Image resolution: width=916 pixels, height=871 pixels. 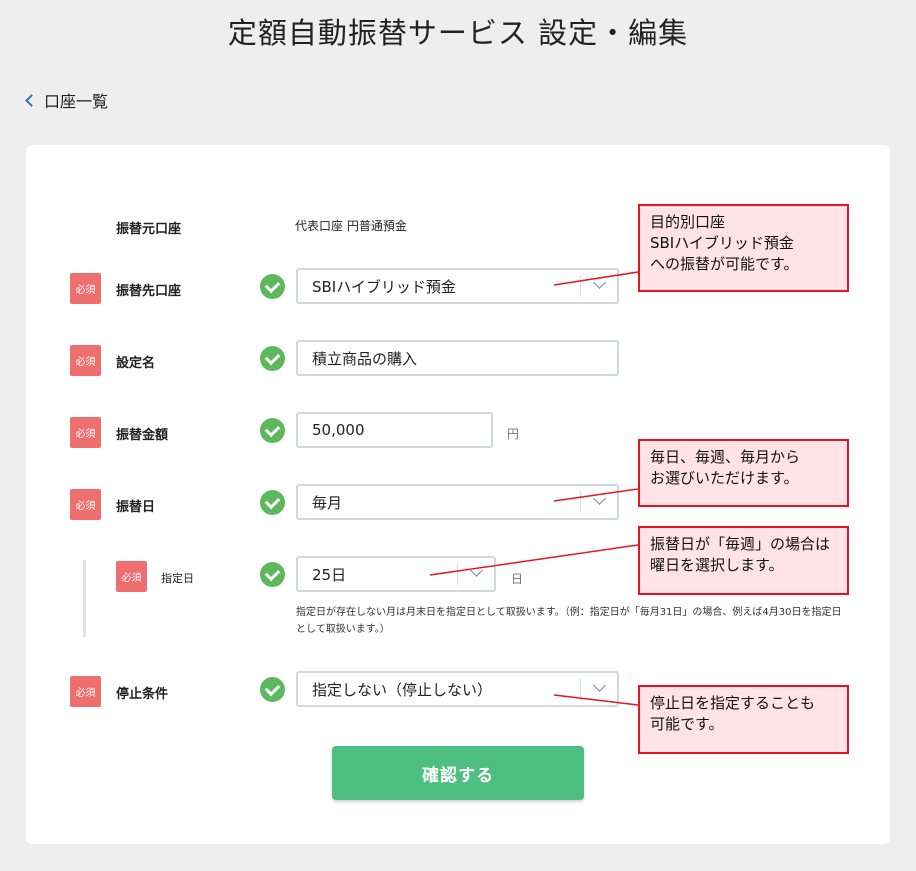 I want to click on callout-stop: 停止日を指定することも 可能です。, so click(x=743, y=719).